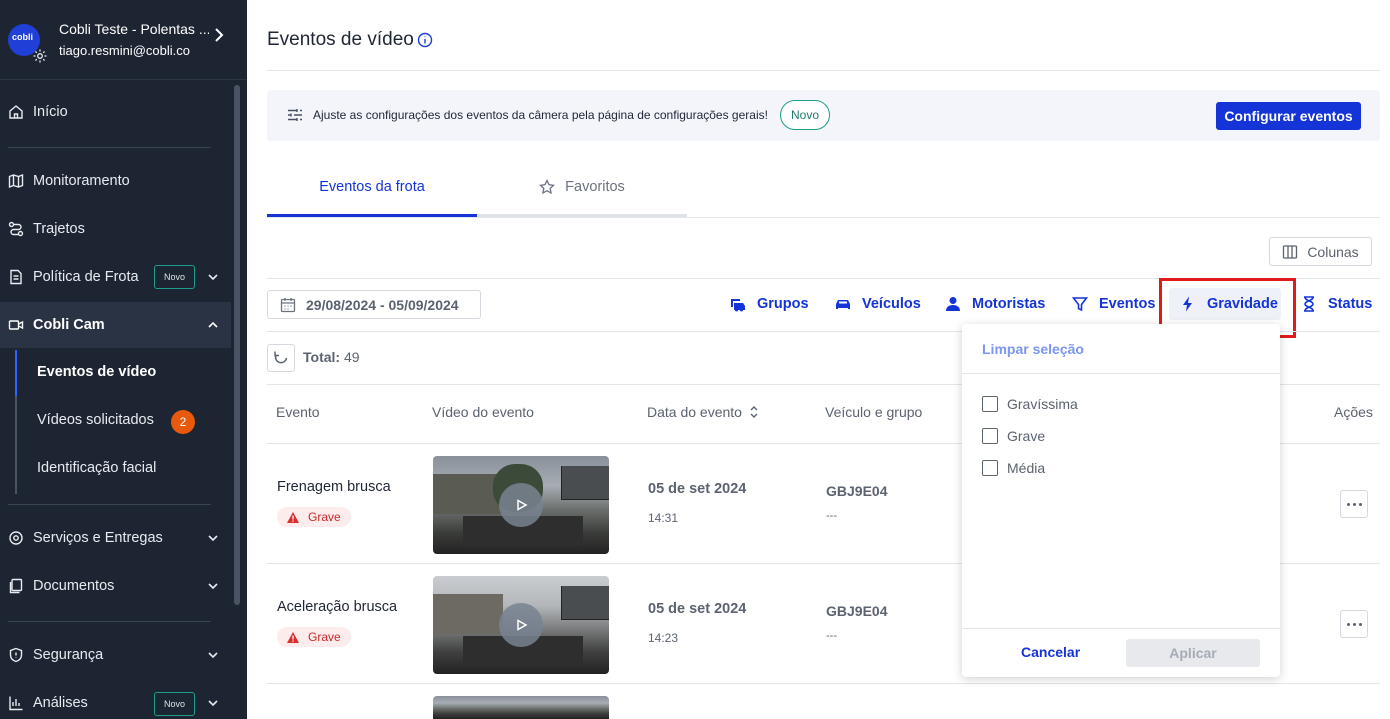 The height and width of the screenshot is (719, 1390). Describe the element at coordinates (69, 325) in the screenshot. I see `sidebar-item-label: Cobli Cam` at that location.